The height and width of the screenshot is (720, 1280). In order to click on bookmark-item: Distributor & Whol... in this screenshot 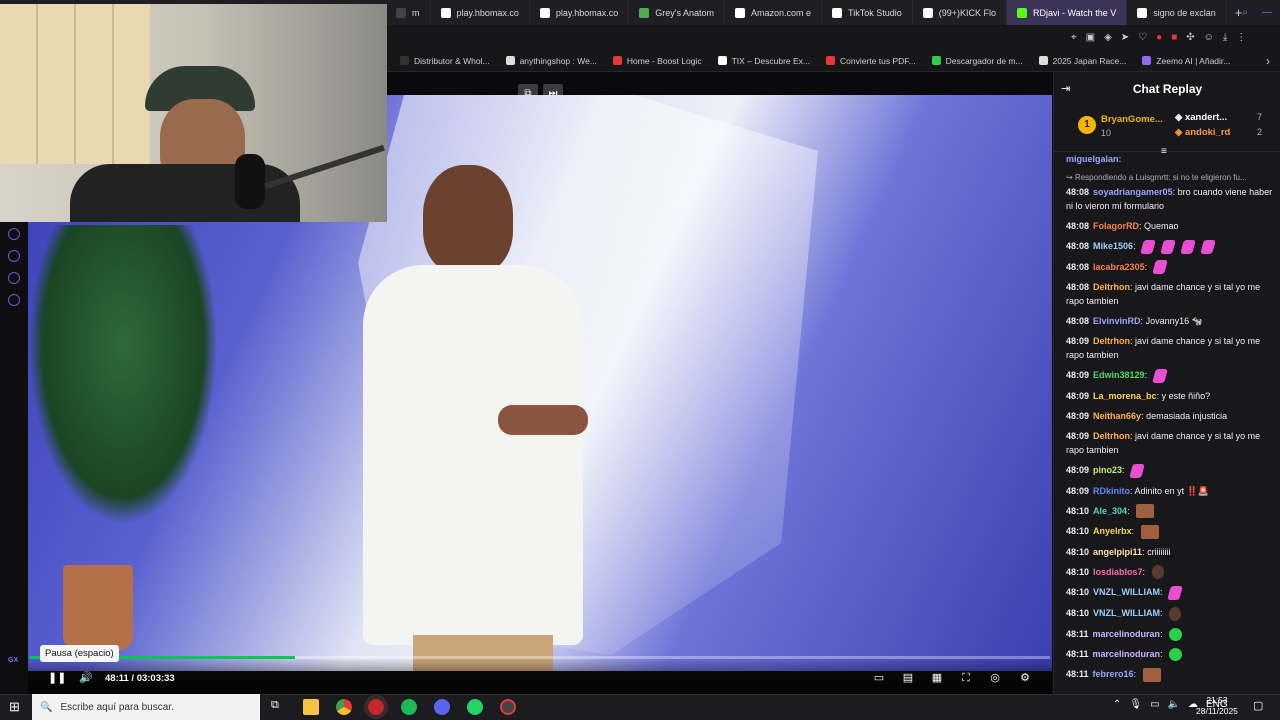, I will do `click(445, 61)`.